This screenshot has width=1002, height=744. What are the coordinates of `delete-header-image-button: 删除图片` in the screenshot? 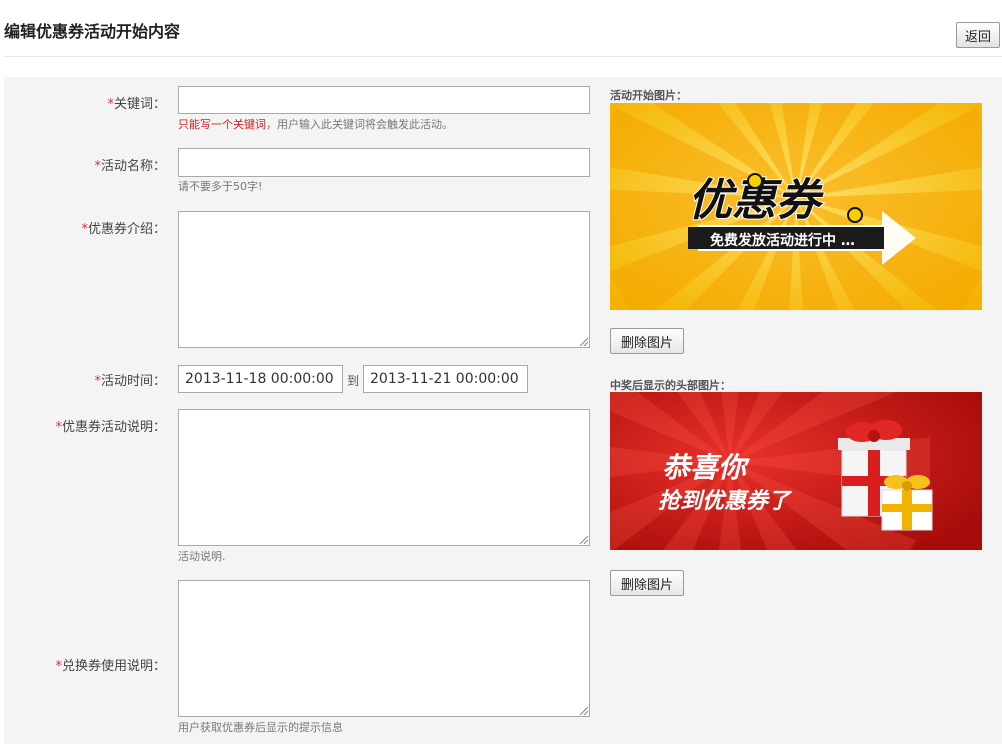 It's located at (647, 583).